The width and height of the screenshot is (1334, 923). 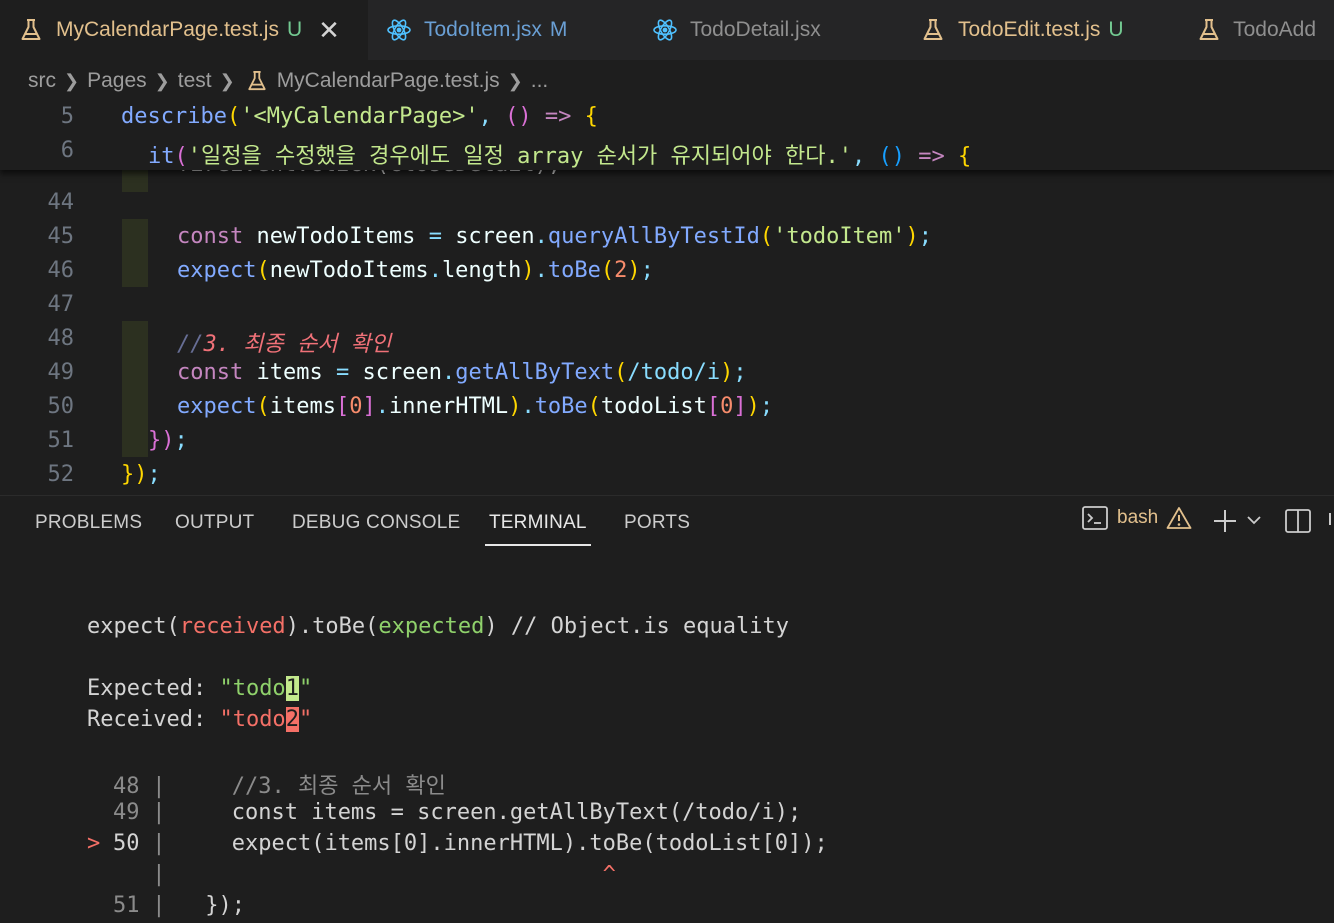 What do you see at coordinates (200, 719) in the screenshot?
I see `received-line: Received: "todo2"` at bounding box center [200, 719].